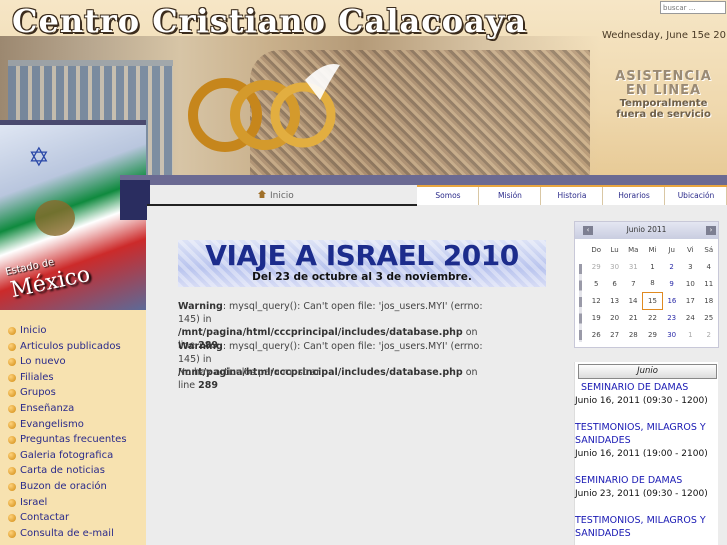 Image resolution: width=727 pixels, height=545 pixels. Describe the element at coordinates (580, 303) in the screenshot. I see `calendar-week-bar` at that location.